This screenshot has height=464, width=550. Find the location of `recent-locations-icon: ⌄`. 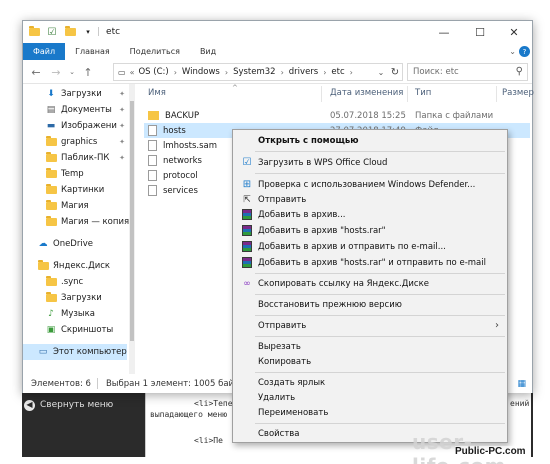

recent-locations-icon: ⌄ is located at coordinates (72, 72).